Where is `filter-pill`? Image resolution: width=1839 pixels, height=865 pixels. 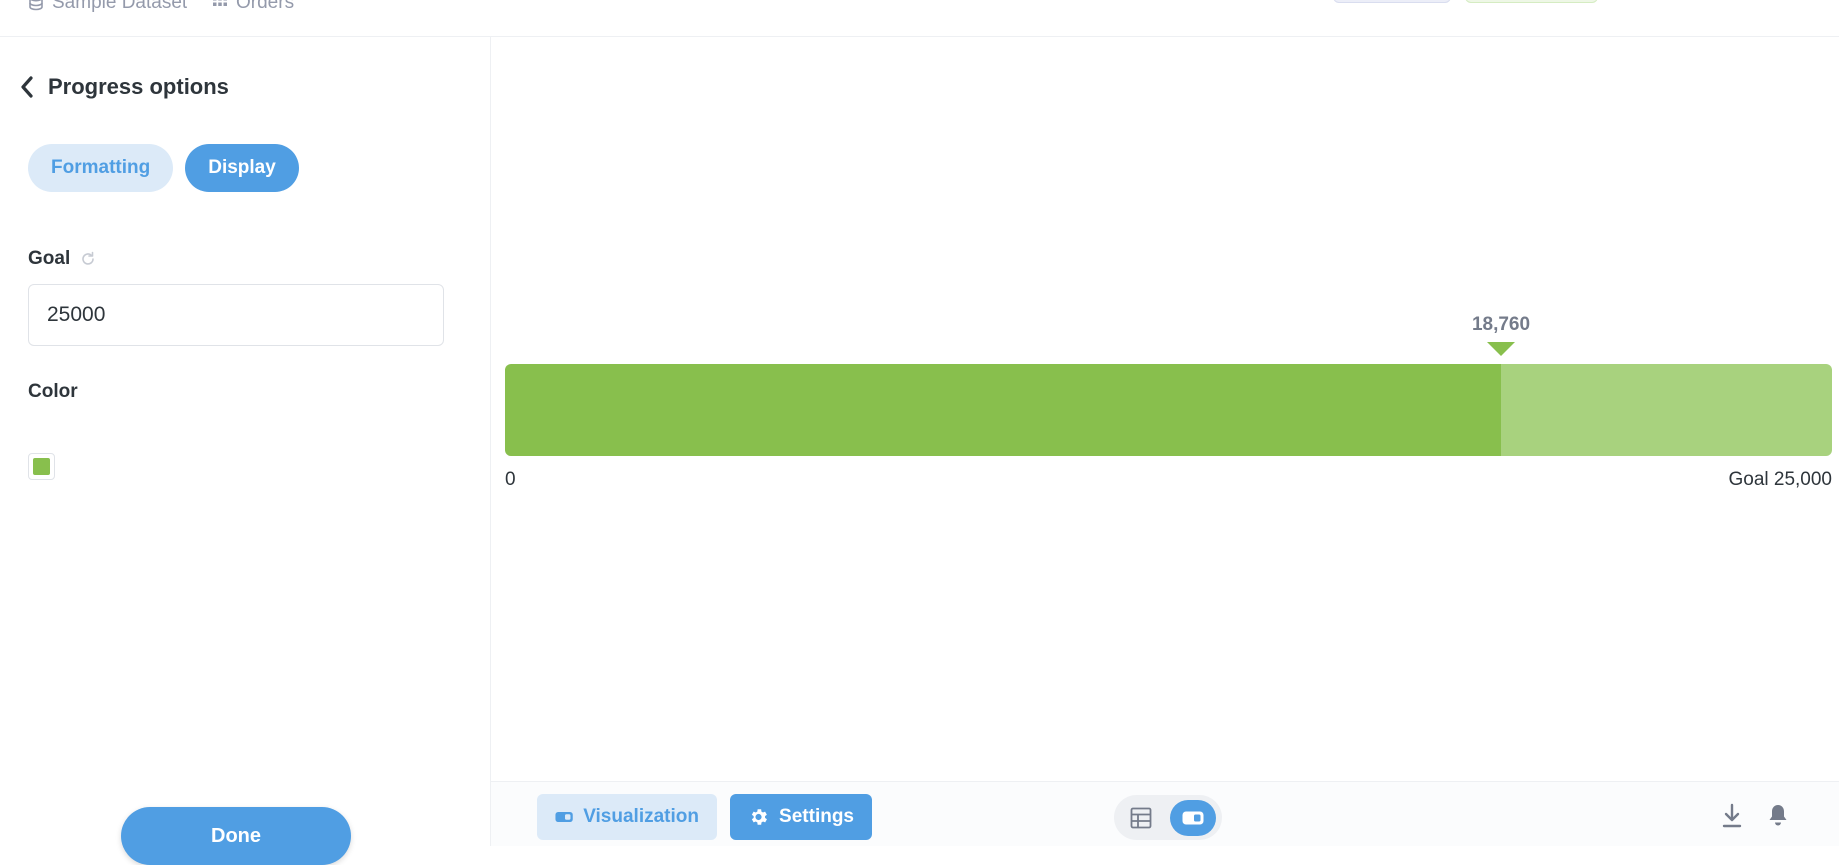 filter-pill is located at coordinates (1392, 1).